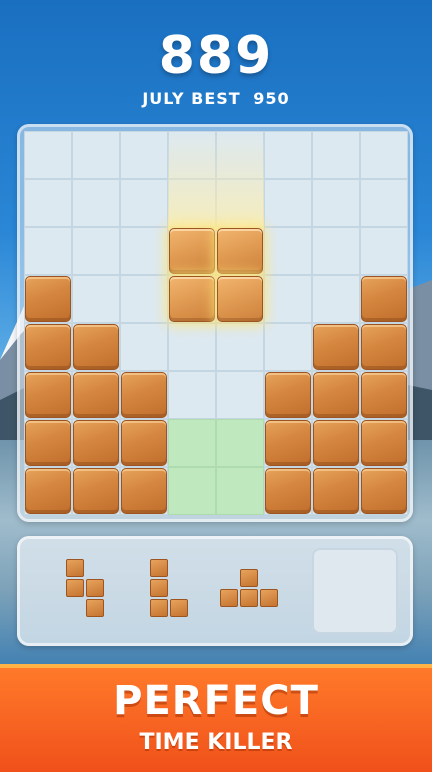 This screenshot has width=432, height=772. What do you see at coordinates (216, 180) in the screenshot?
I see `drop-glow` at bounding box center [216, 180].